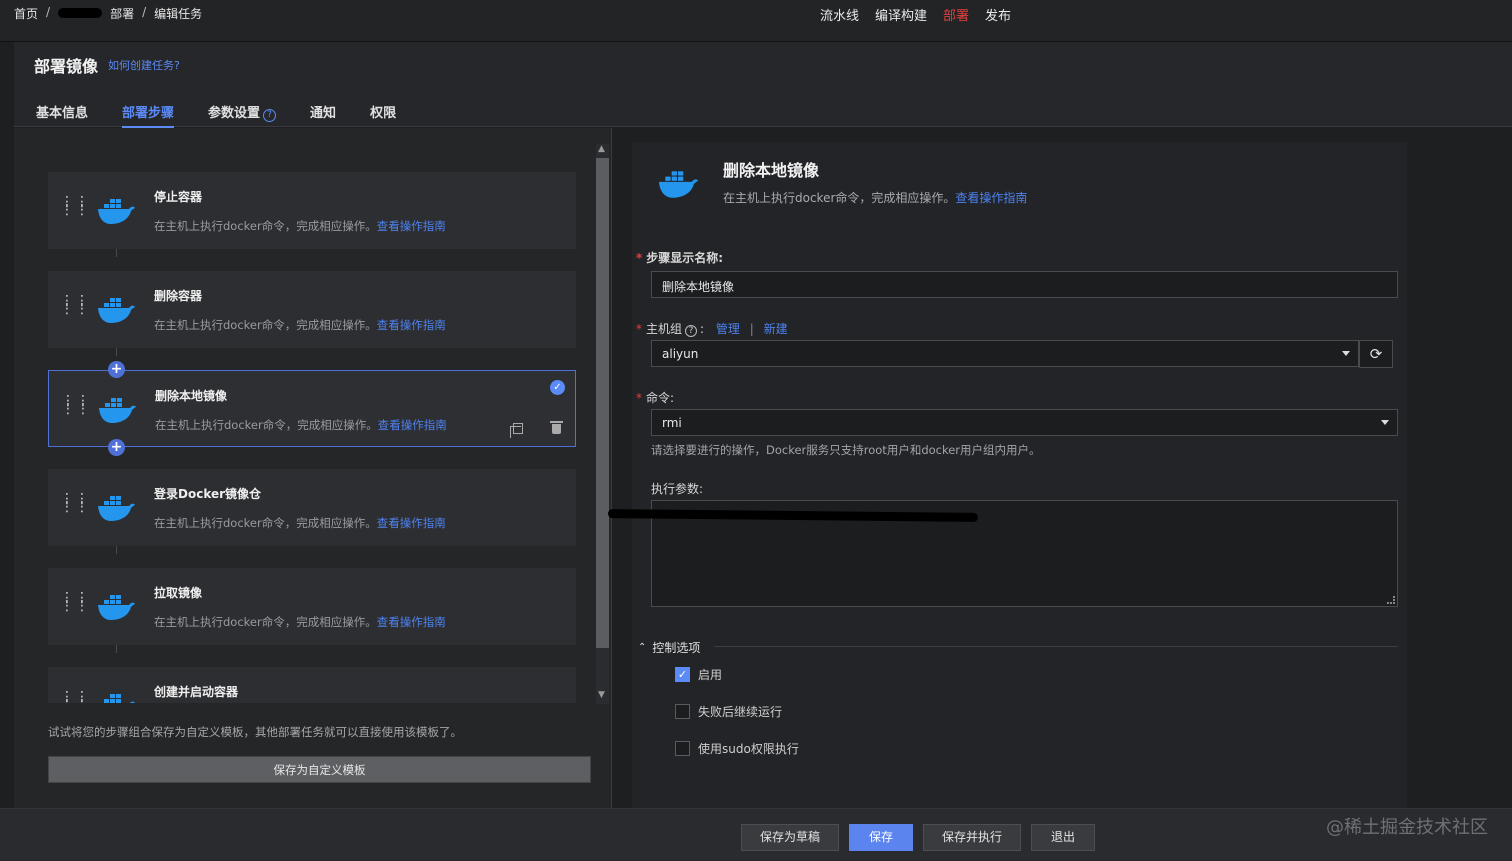 This screenshot has width=1512, height=861. I want to click on step-card: ⋮⋮ ⋮⋮ 删除本地镜像在主机上执行docker命令，完成相应操作。查看操作指南 ✓, so click(312, 408).